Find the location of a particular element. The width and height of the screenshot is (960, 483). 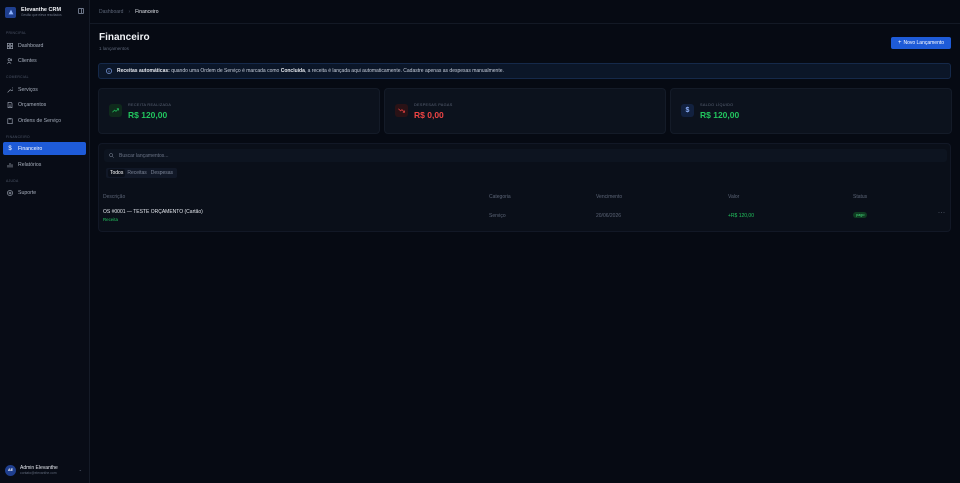

card-receita-realizada: RECEITA REALIZADA R$ 120,00 is located at coordinates (239, 111).